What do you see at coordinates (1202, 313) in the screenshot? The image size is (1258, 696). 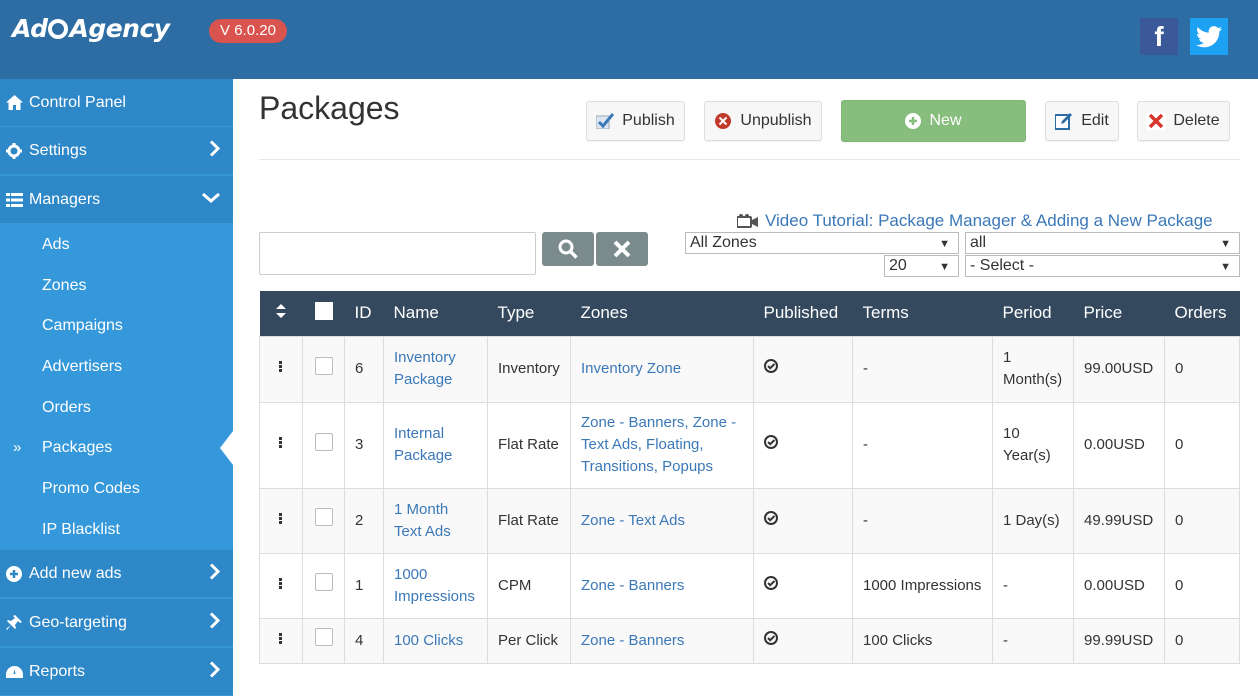 I see `th-orders: Orders` at bounding box center [1202, 313].